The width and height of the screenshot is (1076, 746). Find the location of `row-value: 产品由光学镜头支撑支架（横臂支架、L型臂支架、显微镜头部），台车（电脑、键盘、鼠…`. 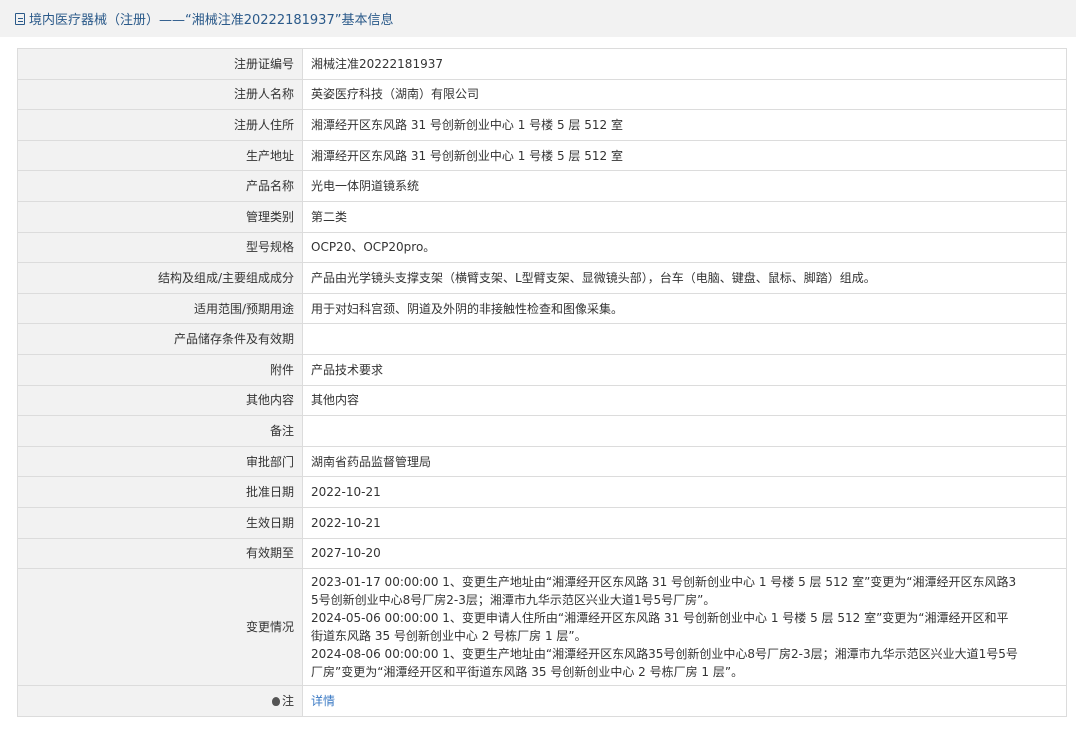

row-value: 产品由光学镜头支撑支架（横臂支架、L型臂支架、显微镜头部），台车（电脑、键盘、鼠… is located at coordinates (684, 278).